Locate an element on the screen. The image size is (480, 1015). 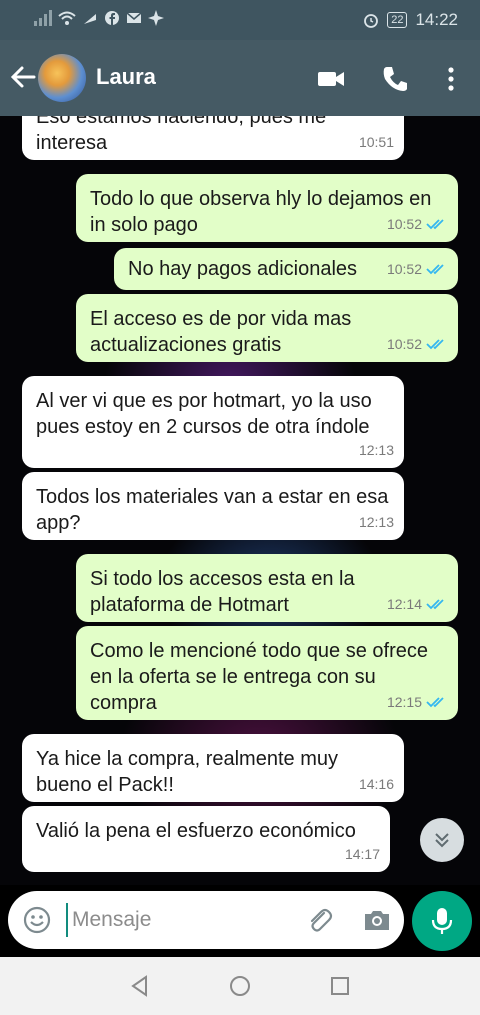
message-composer is located at coordinates (206, 920).